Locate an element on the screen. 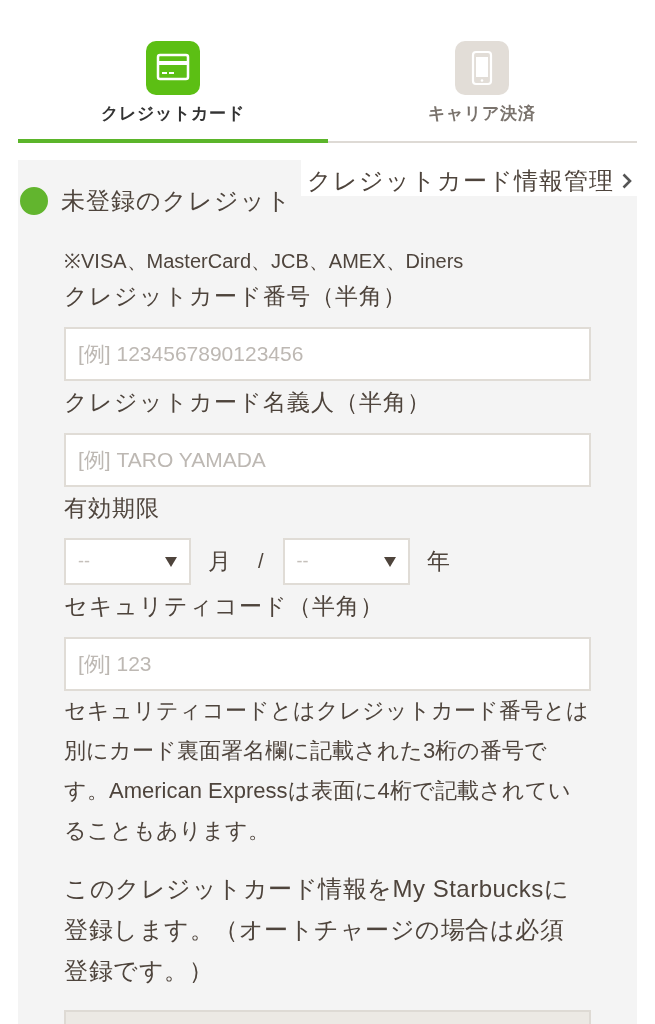  option-label: 未登録のクレジット is located at coordinates (176, 201).